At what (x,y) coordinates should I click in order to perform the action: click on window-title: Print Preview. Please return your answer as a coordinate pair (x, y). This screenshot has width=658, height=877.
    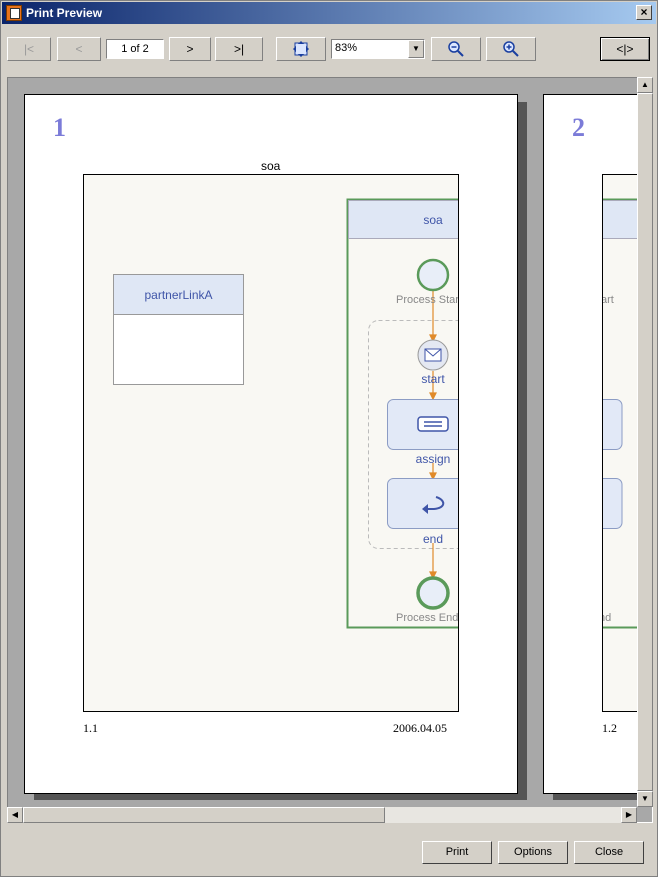
    Looking at the image, I should click on (64, 13).